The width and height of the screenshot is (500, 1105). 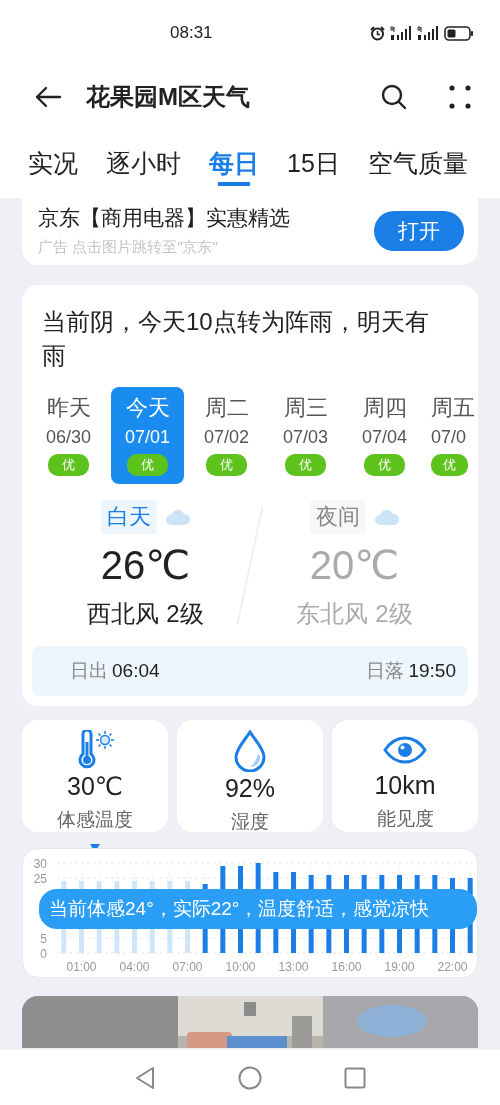 What do you see at coordinates (399, 967) in the screenshot?
I see `axis-tick-label: 19:00` at bounding box center [399, 967].